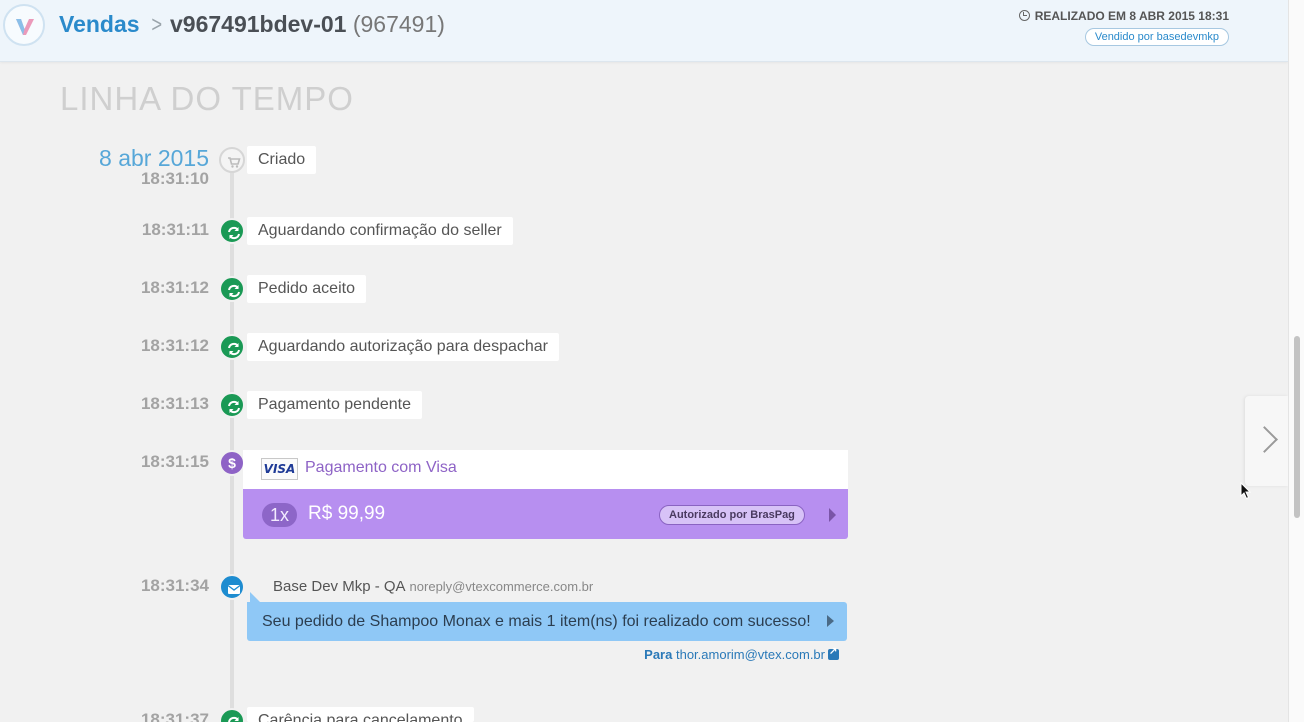 The width and height of the screenshot is (1304, 722). Describe the element at coordinates (258, 24) in the screenshot. I see `order-name: v967491bdev-01` at that location.